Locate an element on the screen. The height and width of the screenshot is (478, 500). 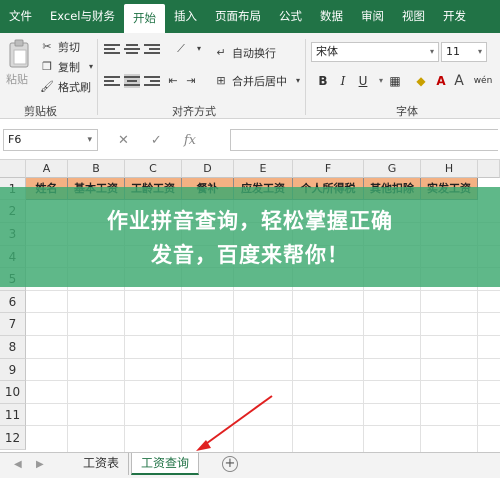
sheet-prev-icon: ◀ is located at coordinates (18, 464).